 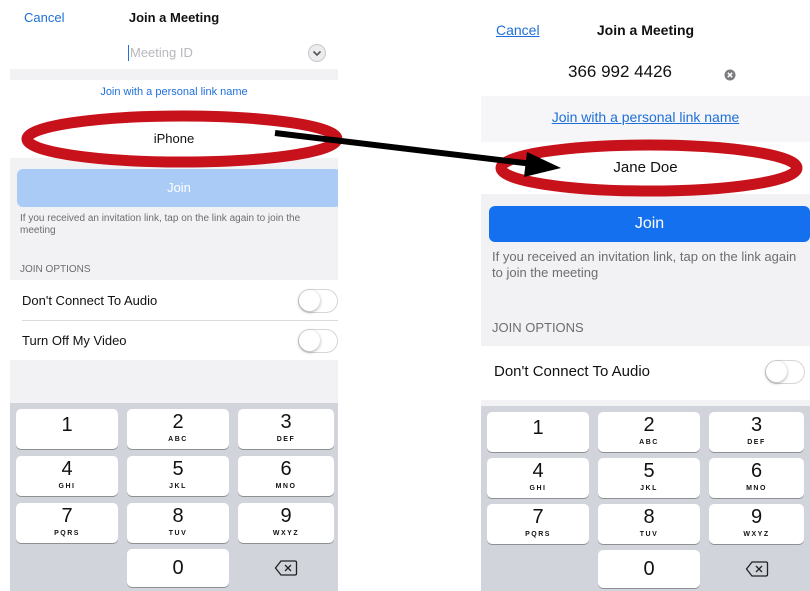 I want to click on meeting-id-row: Meeting ID, so click(x=174, y=53).